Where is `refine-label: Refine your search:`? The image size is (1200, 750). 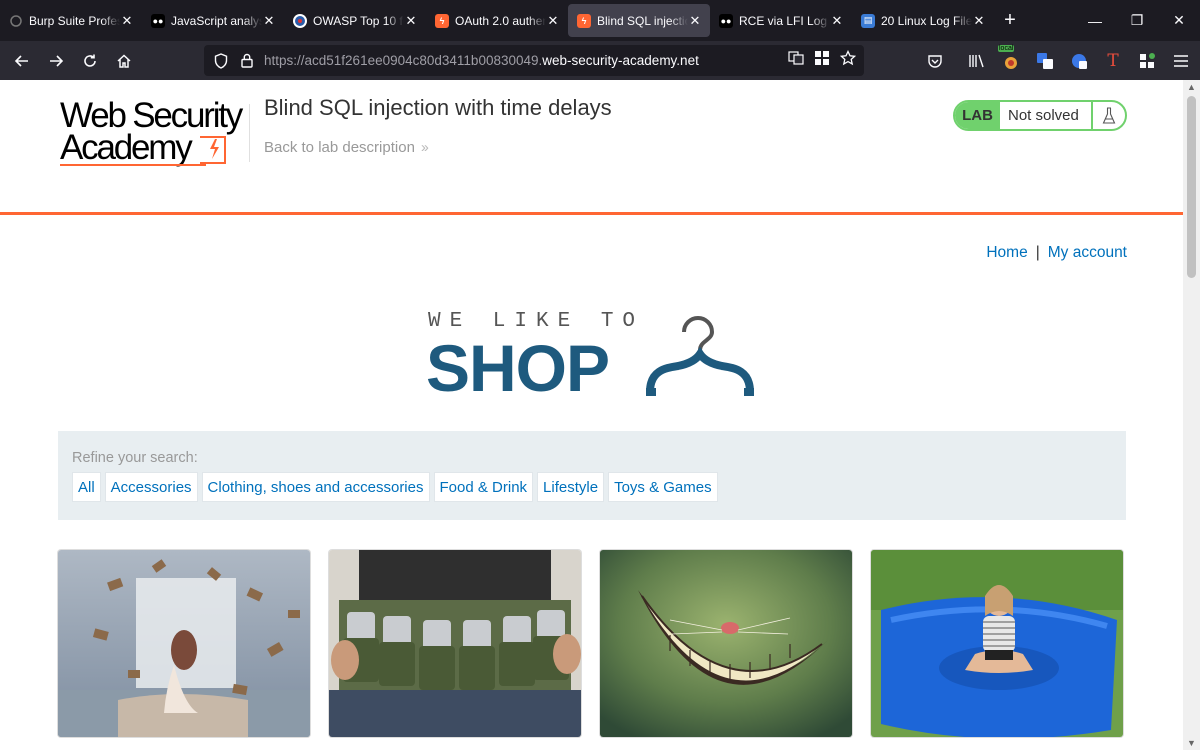
refine-label: Refine your search: is located at coordinates (135, 458).